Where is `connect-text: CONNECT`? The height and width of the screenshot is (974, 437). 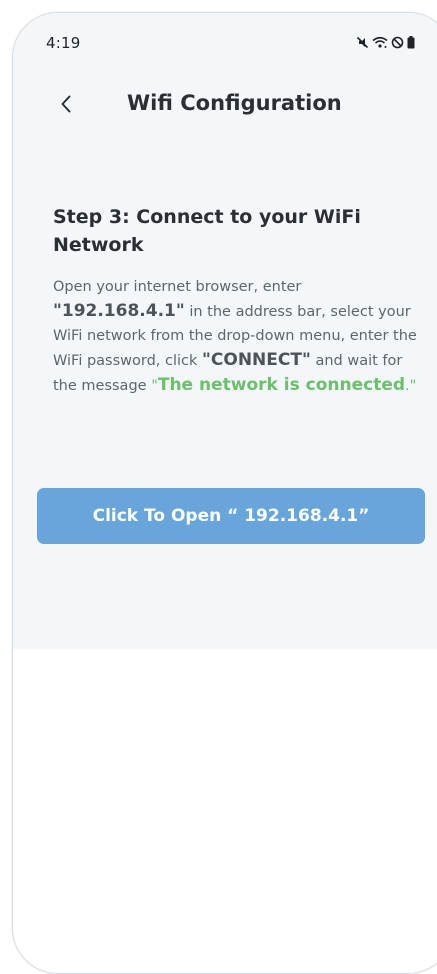 connect-text: CONNECT is located at coordinates (256, 360).